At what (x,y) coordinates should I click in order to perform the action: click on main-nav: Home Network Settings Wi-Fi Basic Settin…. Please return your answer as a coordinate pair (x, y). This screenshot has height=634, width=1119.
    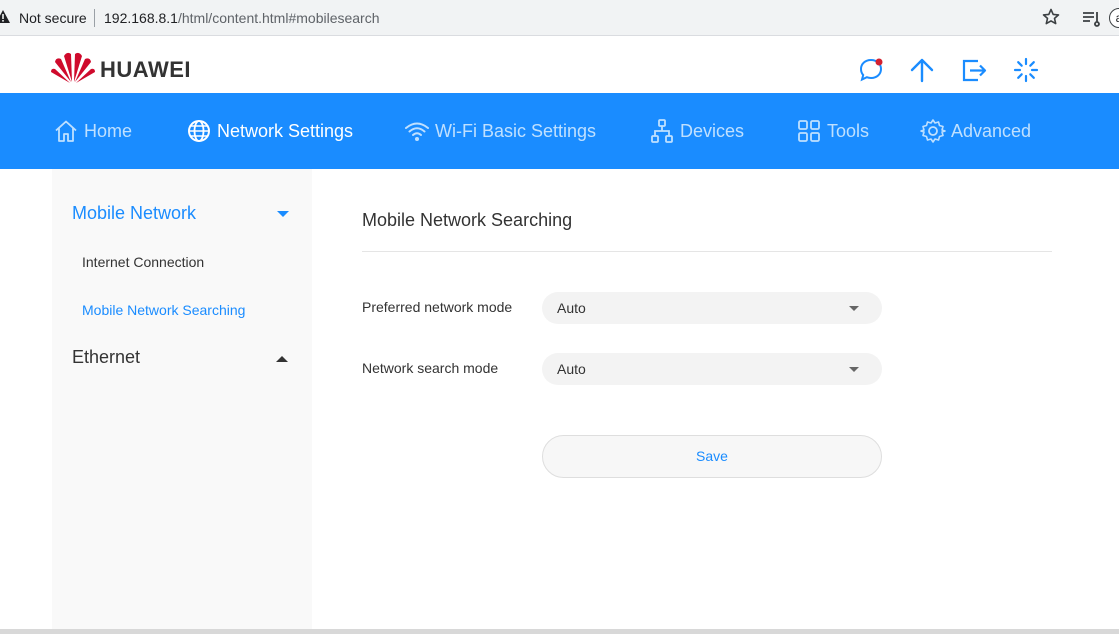
    Looking at the image, I should click on (559, 131).